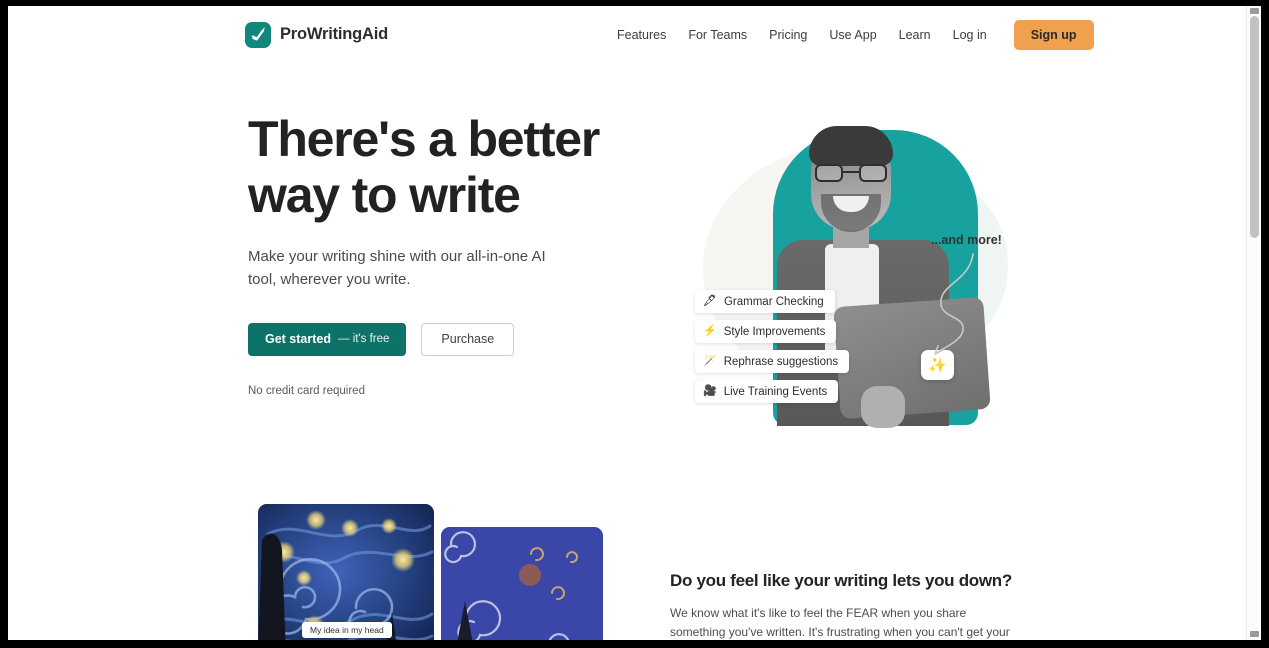  I want to click on nav-item-features: Features, so click(641, 35).